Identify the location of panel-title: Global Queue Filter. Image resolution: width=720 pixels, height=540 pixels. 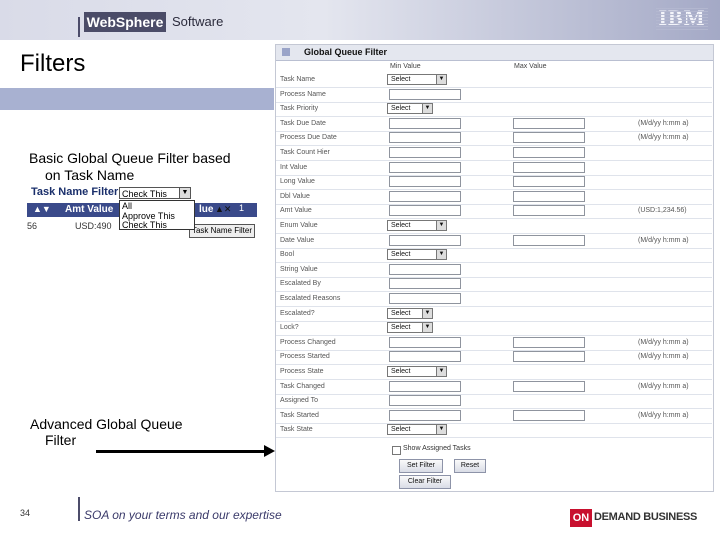
(346, 52).